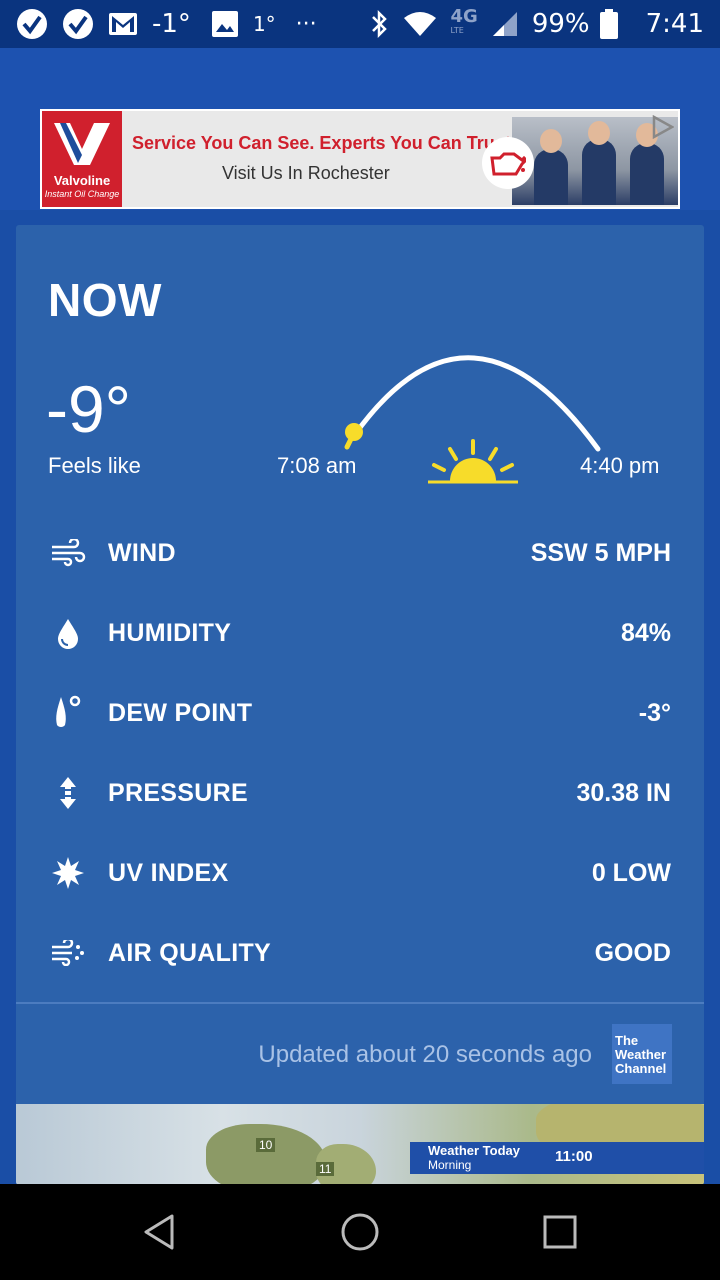 The width and height of the screenshot is (720, 1280). What do you see at coordinates (505, 24) in the screenshot?
I see `cell-signal-icon` at bounding box center [505, 24].